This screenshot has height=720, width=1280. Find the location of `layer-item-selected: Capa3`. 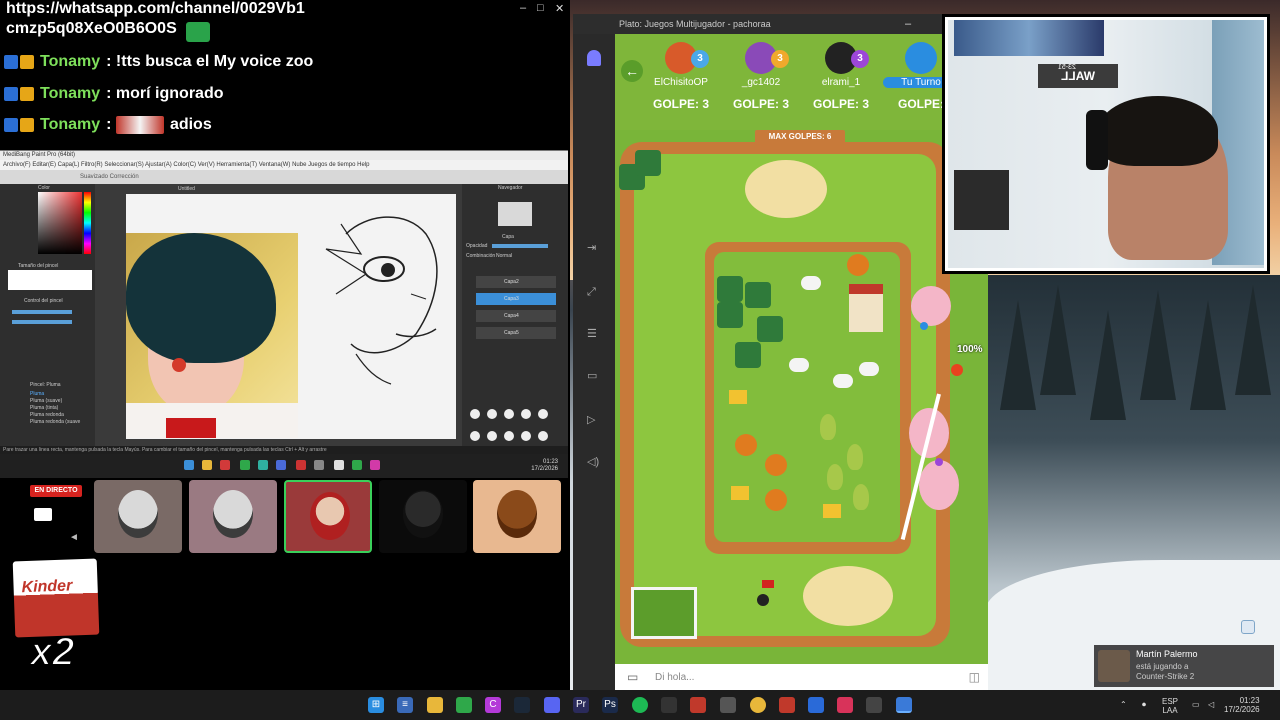

layer-item-selected: Capa3 is located at coordinates (516, 299).